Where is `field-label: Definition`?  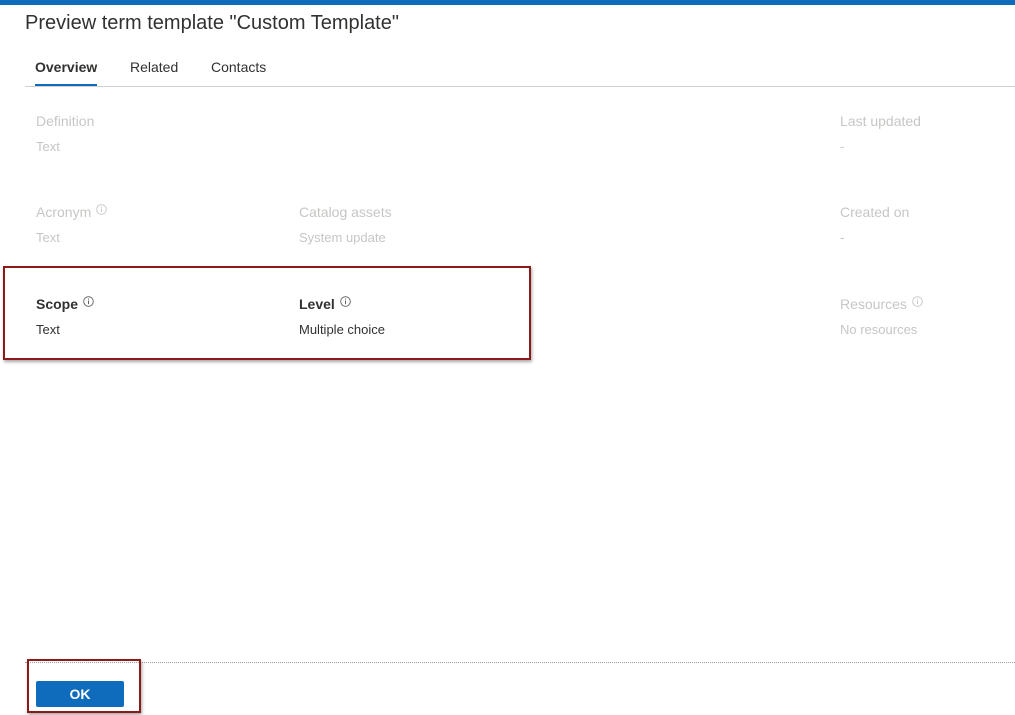
field-label: Definition is located at coordinates (65, 121).